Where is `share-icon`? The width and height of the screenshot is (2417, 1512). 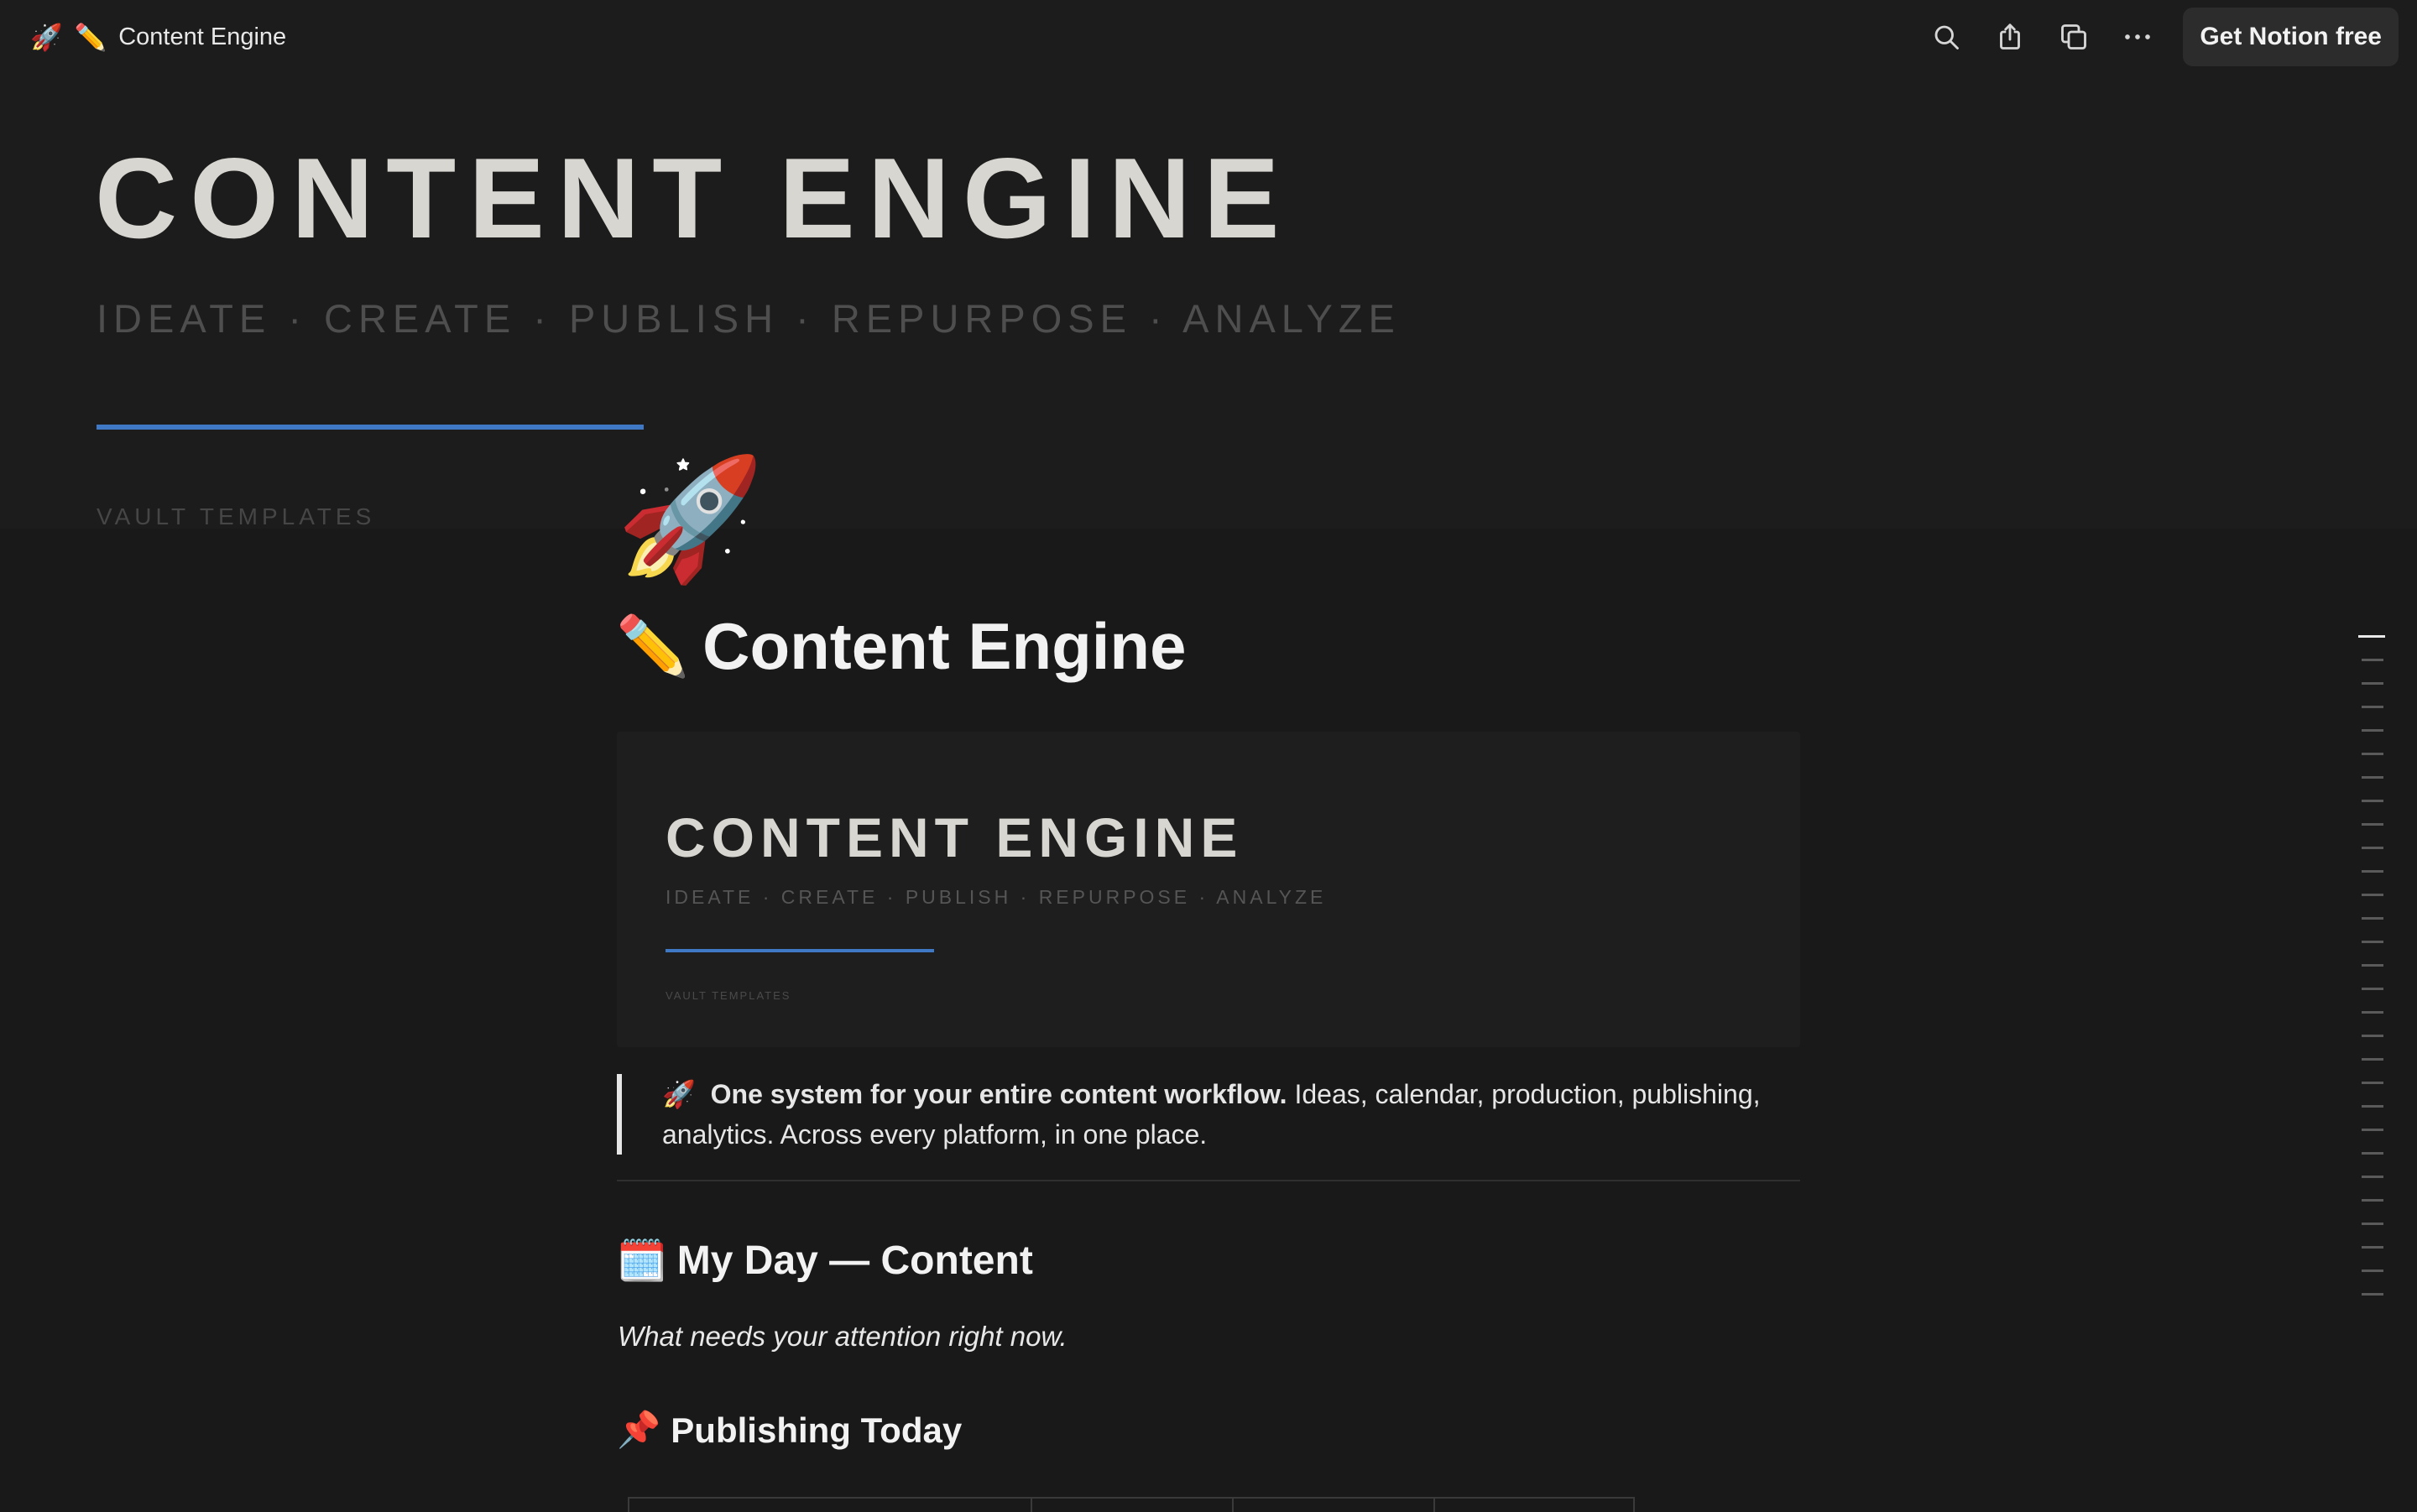 share-icon is located at coordinates (2010, 37).